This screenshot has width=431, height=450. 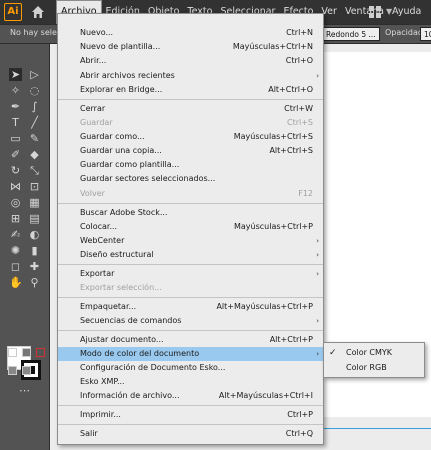 I want to click on submenu-item: ✓ Color CMYK, so click(x=374, y=353).